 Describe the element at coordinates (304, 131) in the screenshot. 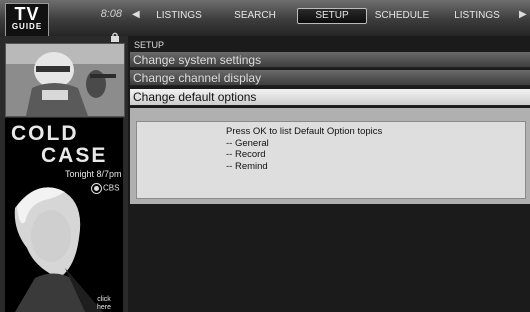

I see `info-line-instruction: Press OK to list Default Option topics` at that location.